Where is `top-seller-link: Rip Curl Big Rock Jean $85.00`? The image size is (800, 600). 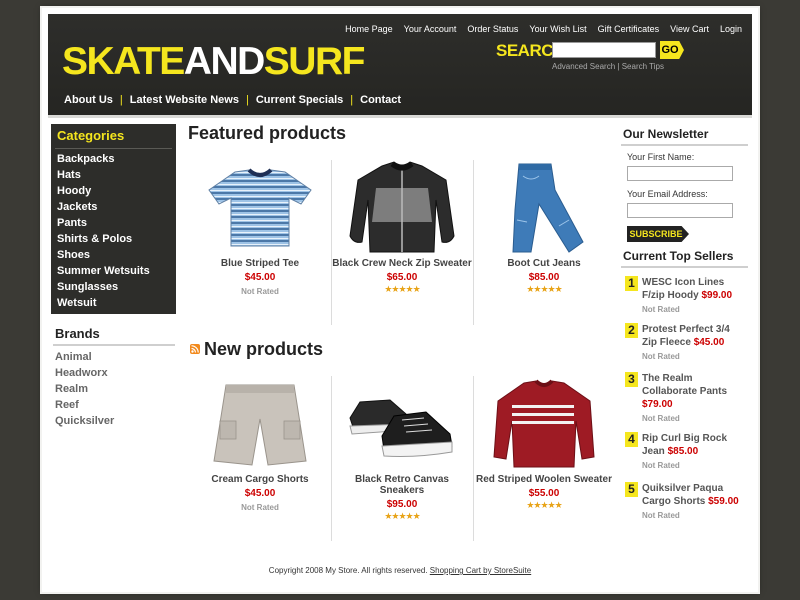
top-seller-link: Rip Curl Big Rock Jean $85.00 is located at coordinates (693, 445).